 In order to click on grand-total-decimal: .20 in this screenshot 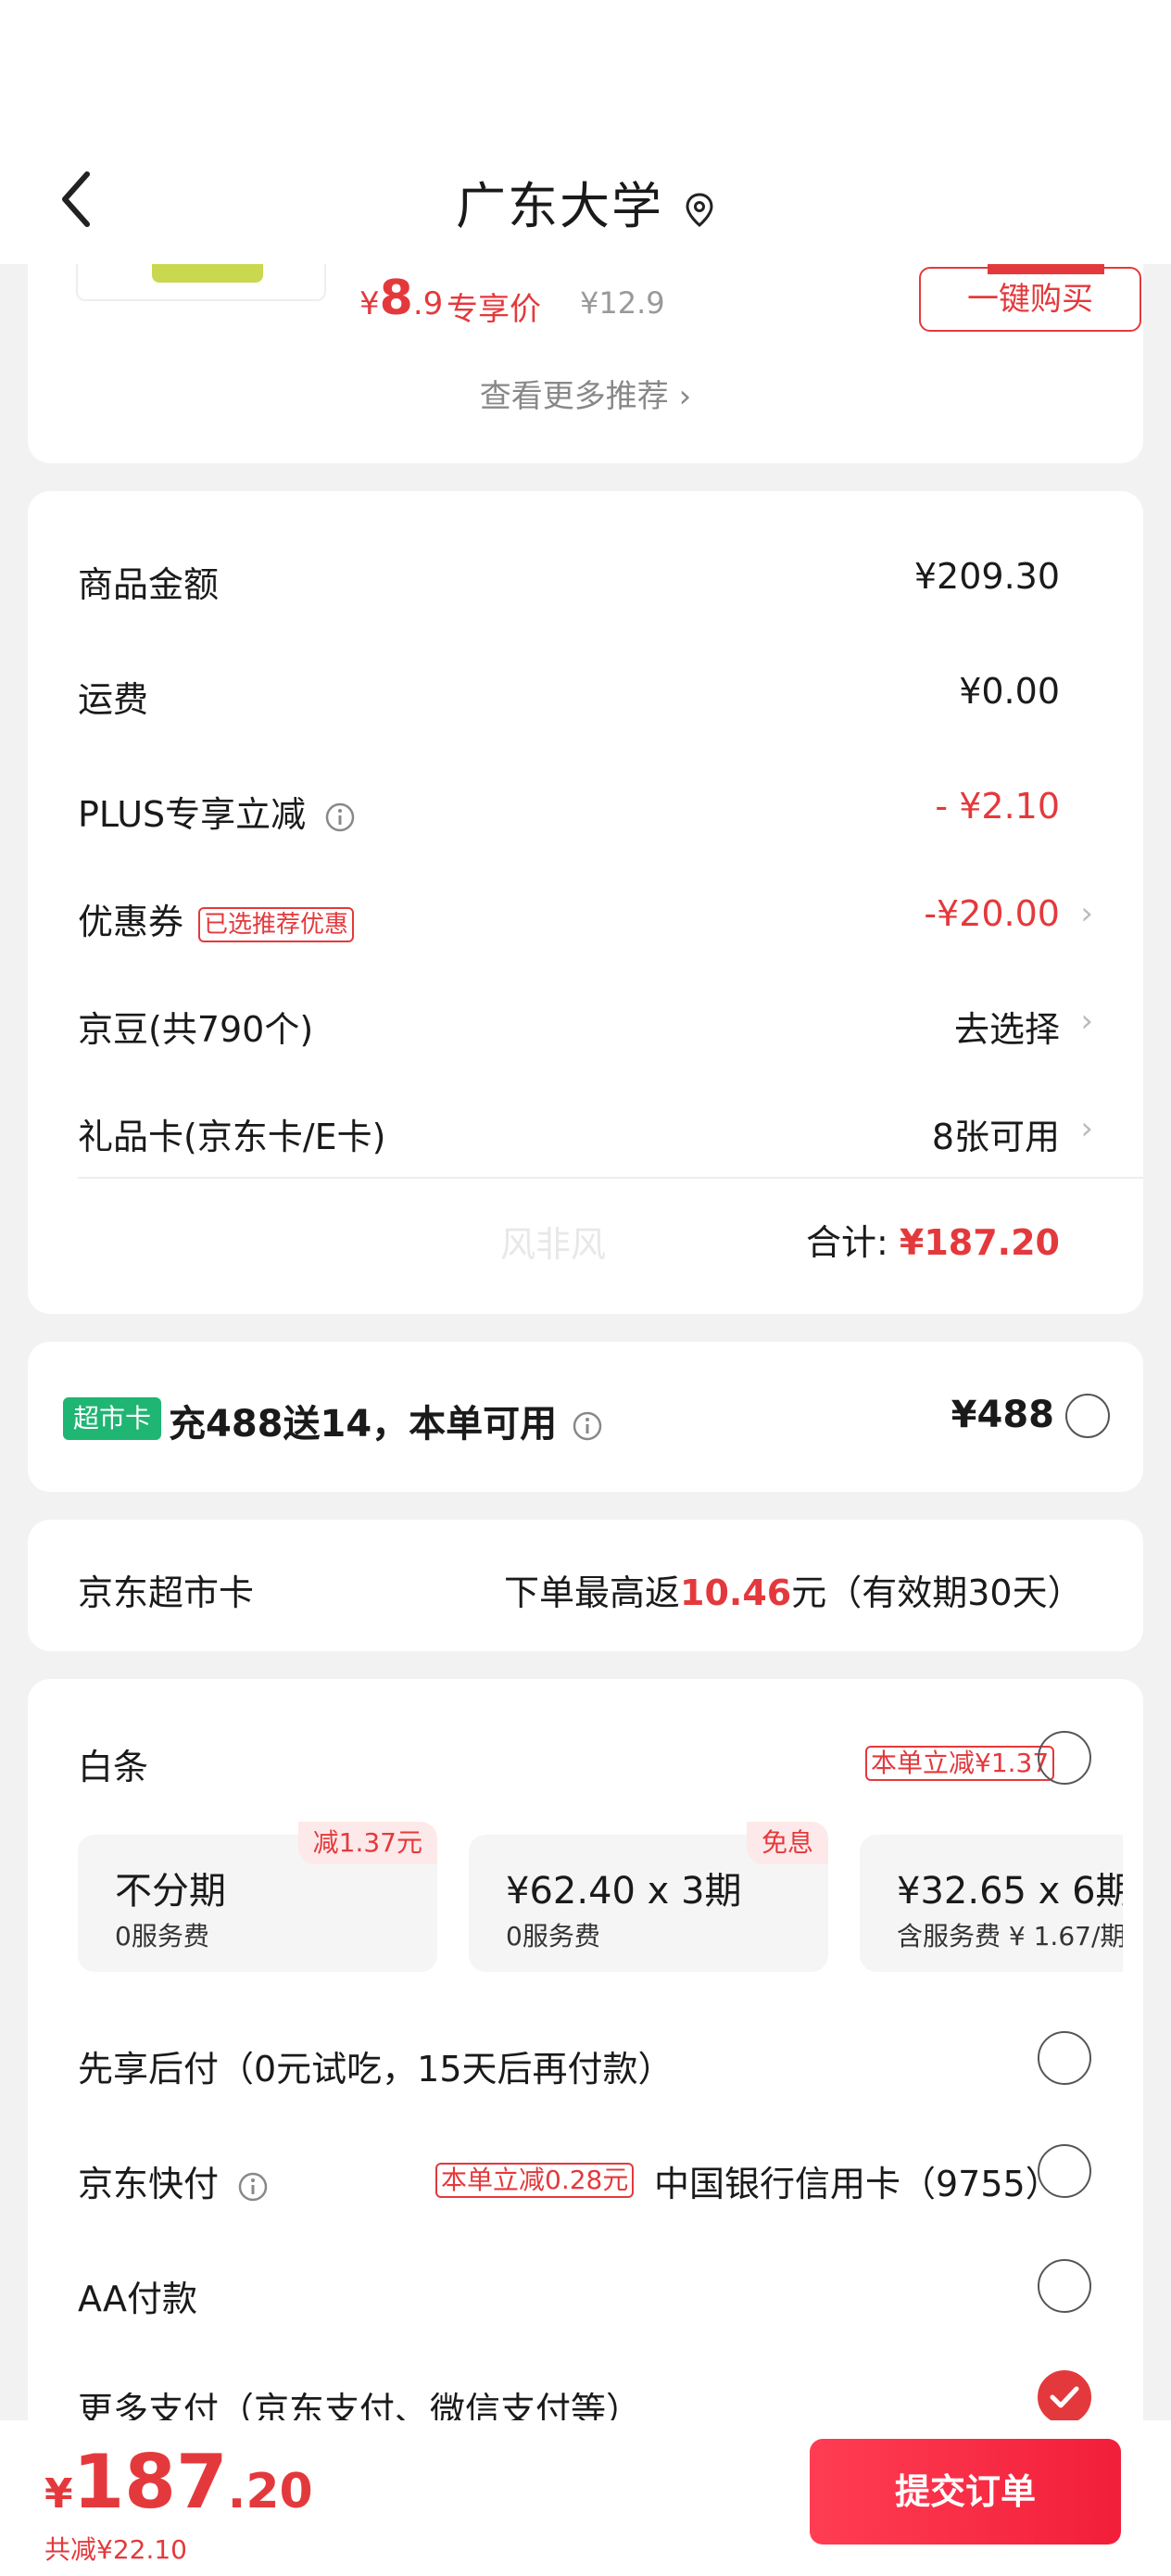, I will do `click(270, 2491)`.